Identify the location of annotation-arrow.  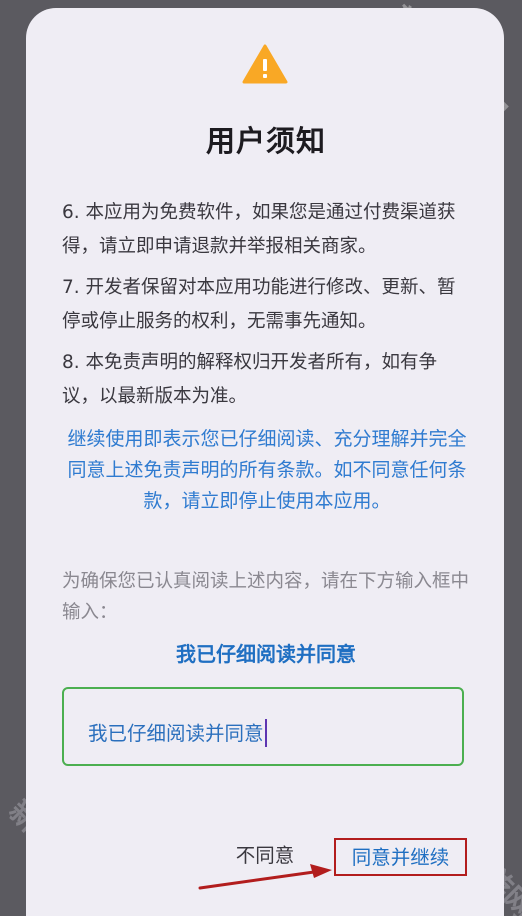
(265, 877).